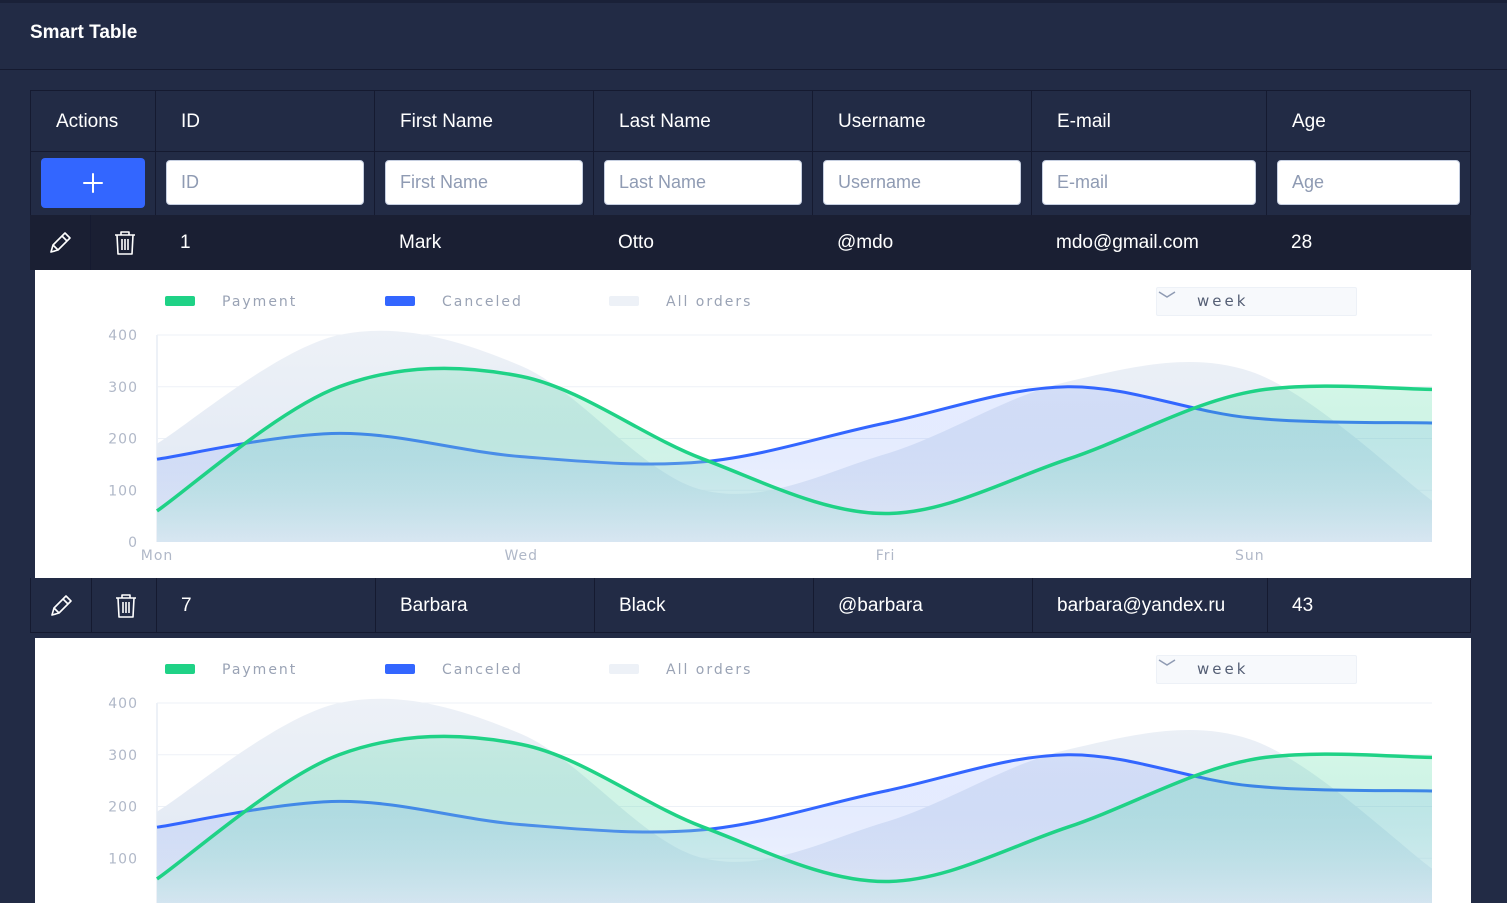 The width and height of the screenshot is (1507, 903). Describe the element at coordinates (420, 242) in the screenshot. I see `cell-first-name: Mark` at that location.